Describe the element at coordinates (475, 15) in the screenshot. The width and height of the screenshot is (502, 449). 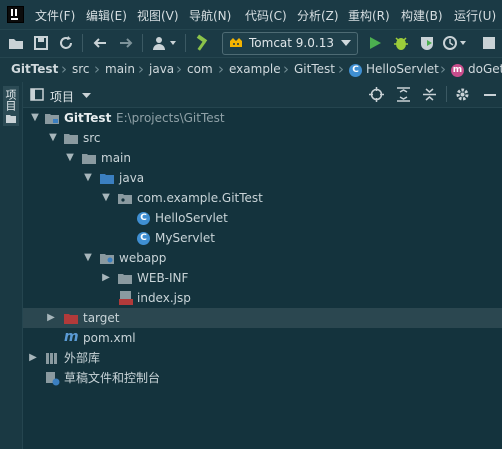
I see `menu-run: 运行(U)` at that location.